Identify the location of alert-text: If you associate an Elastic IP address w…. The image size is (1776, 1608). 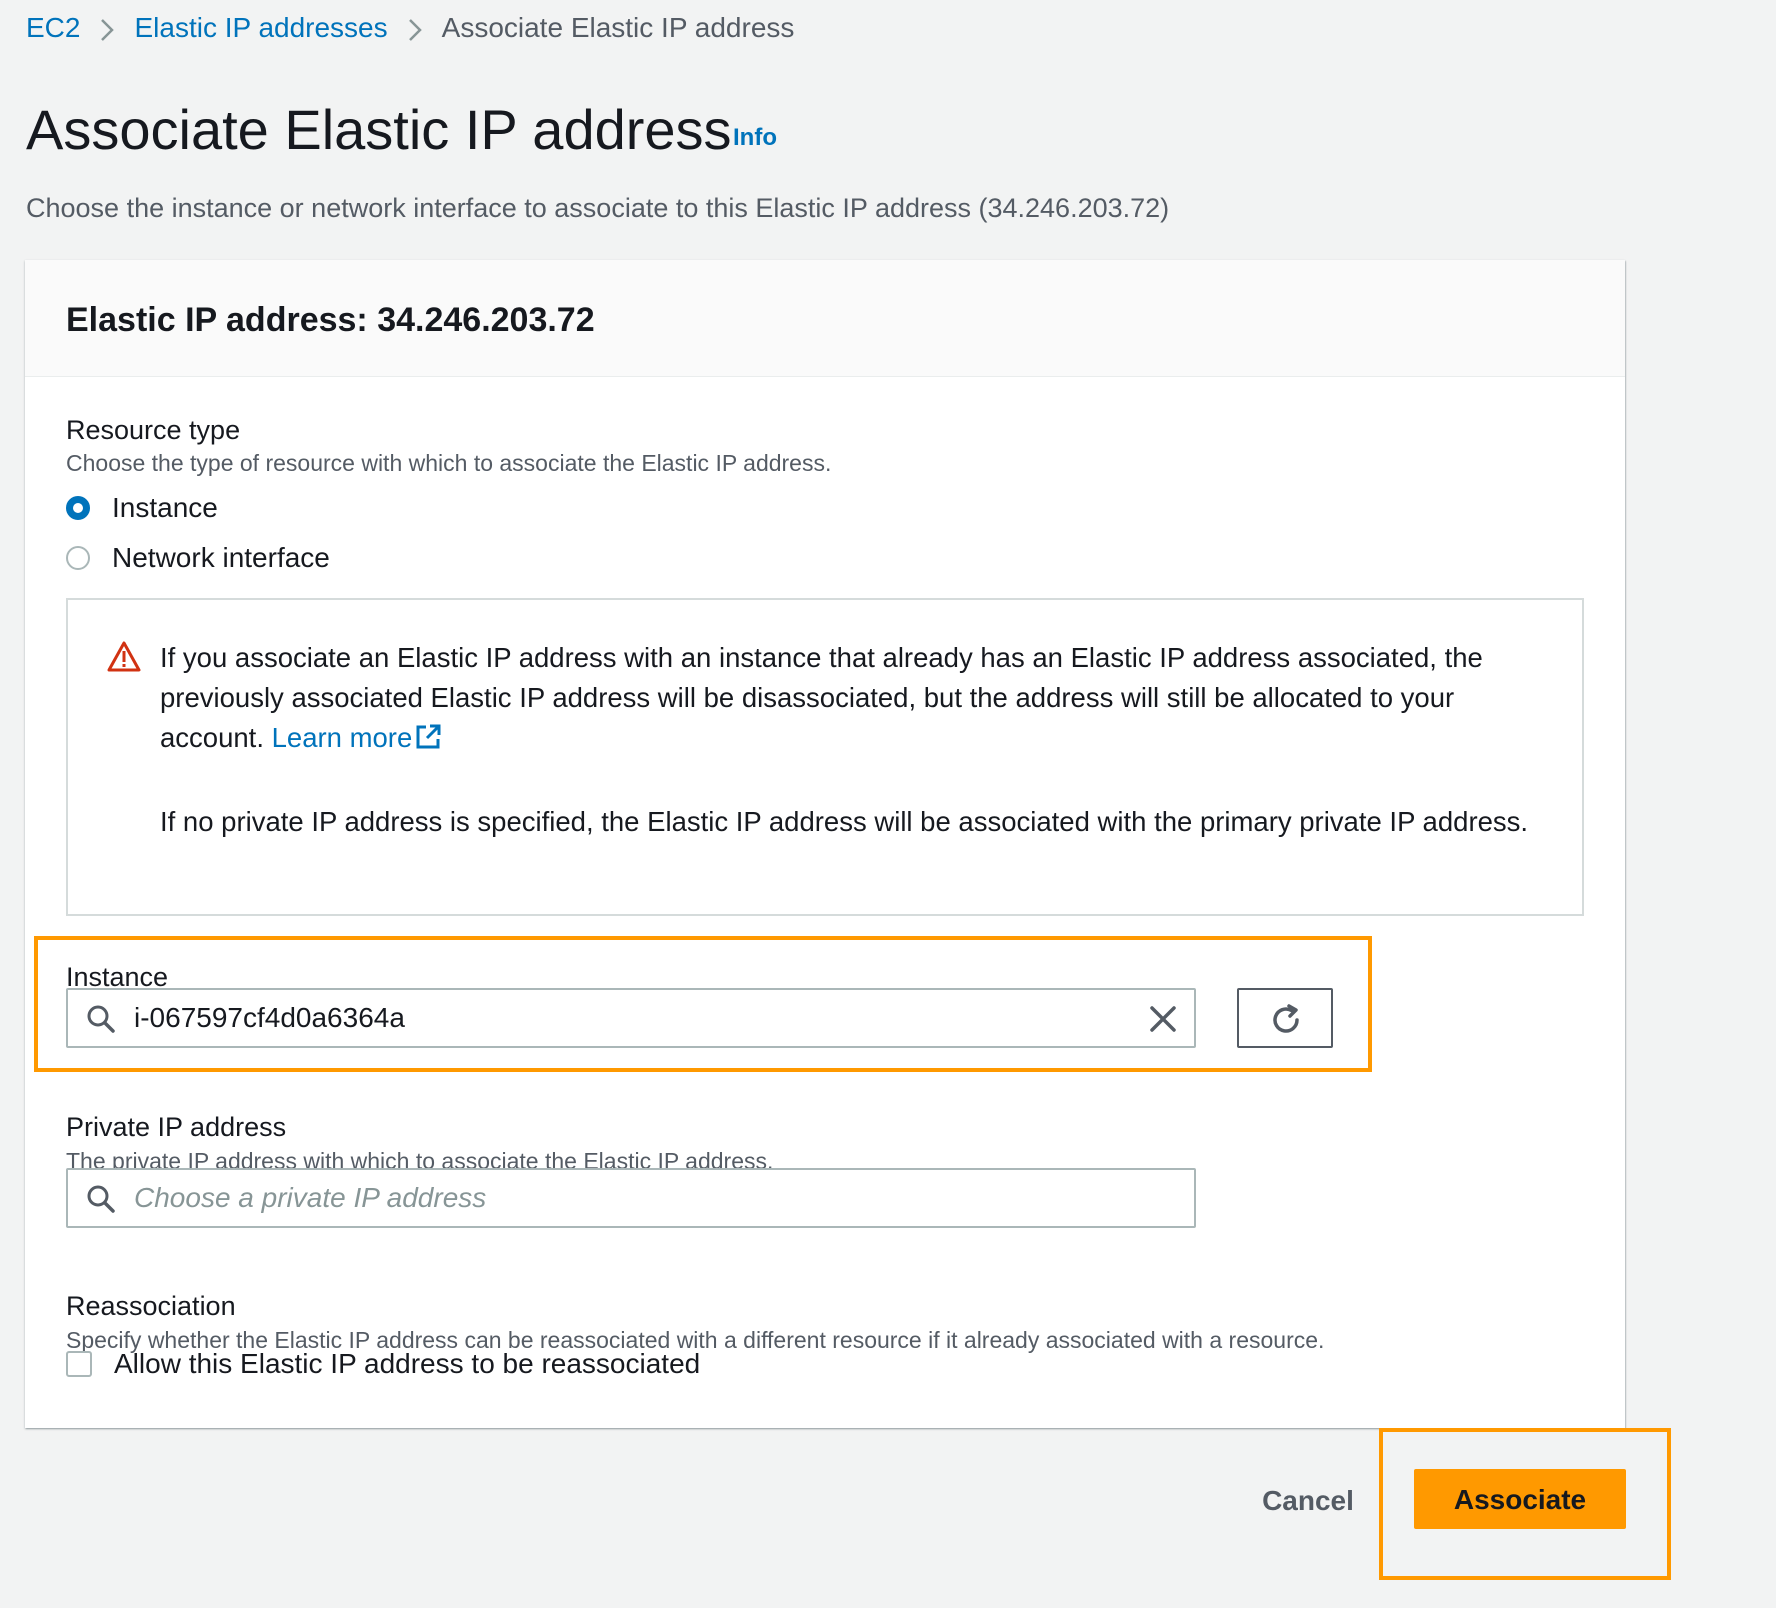
(860, 740).